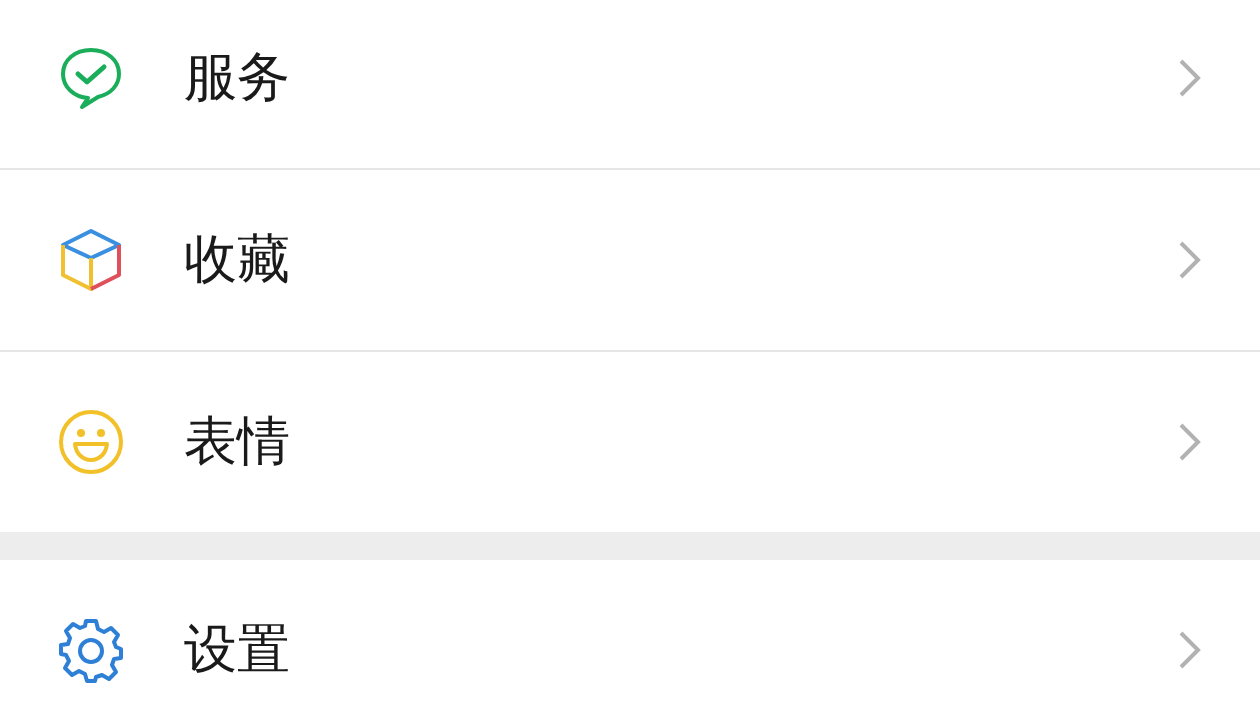 The width and height of the screenshot is (1260, 728). I want to click on settings-icon, so click(91, 650).